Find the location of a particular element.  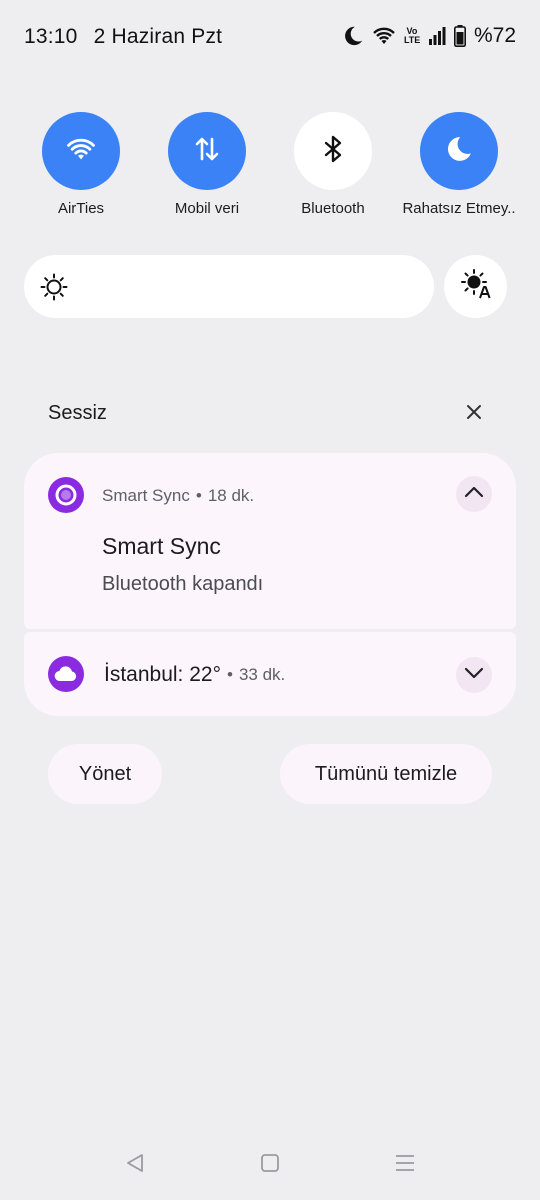

moon-icon is located at coordinates (459, 151).